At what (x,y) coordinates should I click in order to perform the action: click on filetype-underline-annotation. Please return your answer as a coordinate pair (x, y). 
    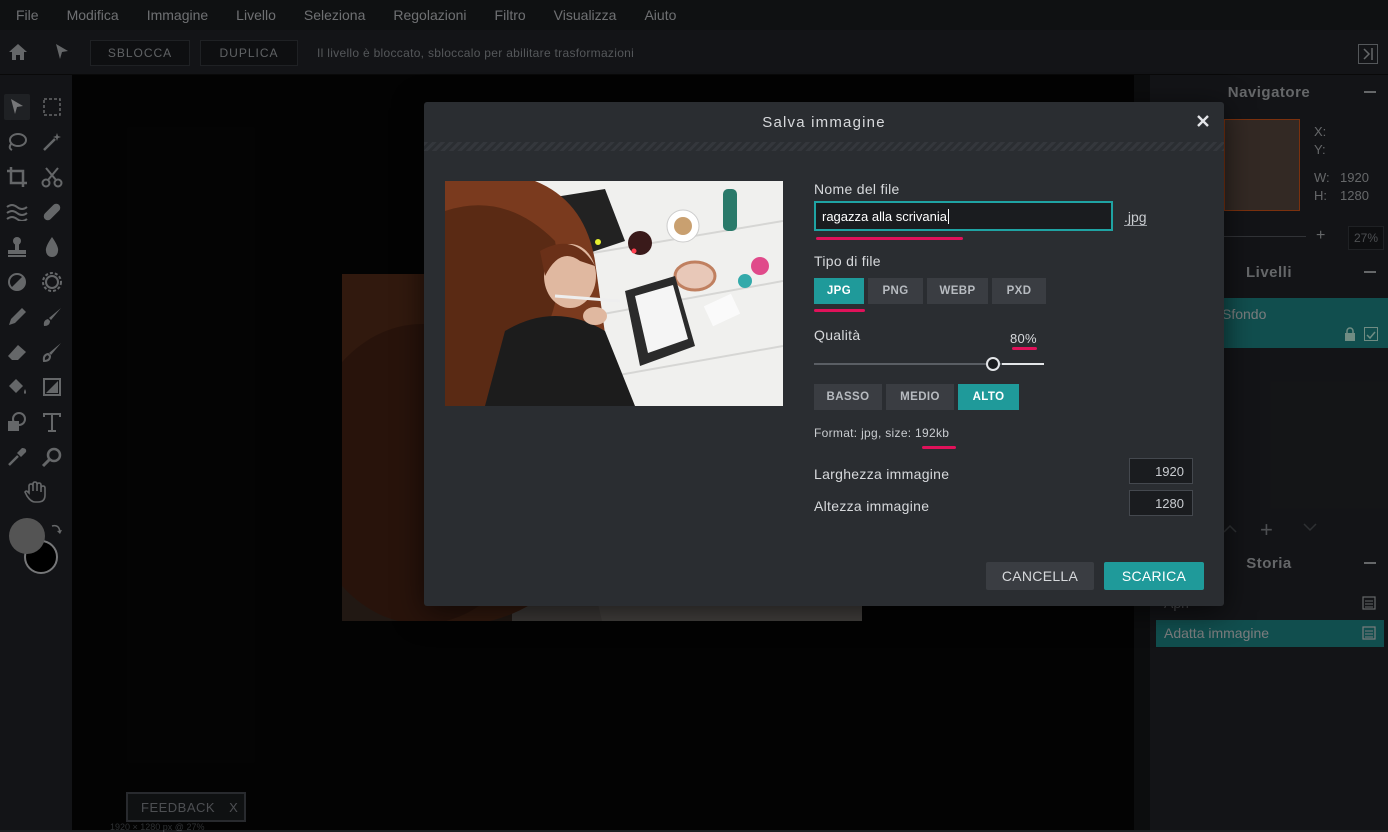
    Looking at the image, I should click on (839, 310).